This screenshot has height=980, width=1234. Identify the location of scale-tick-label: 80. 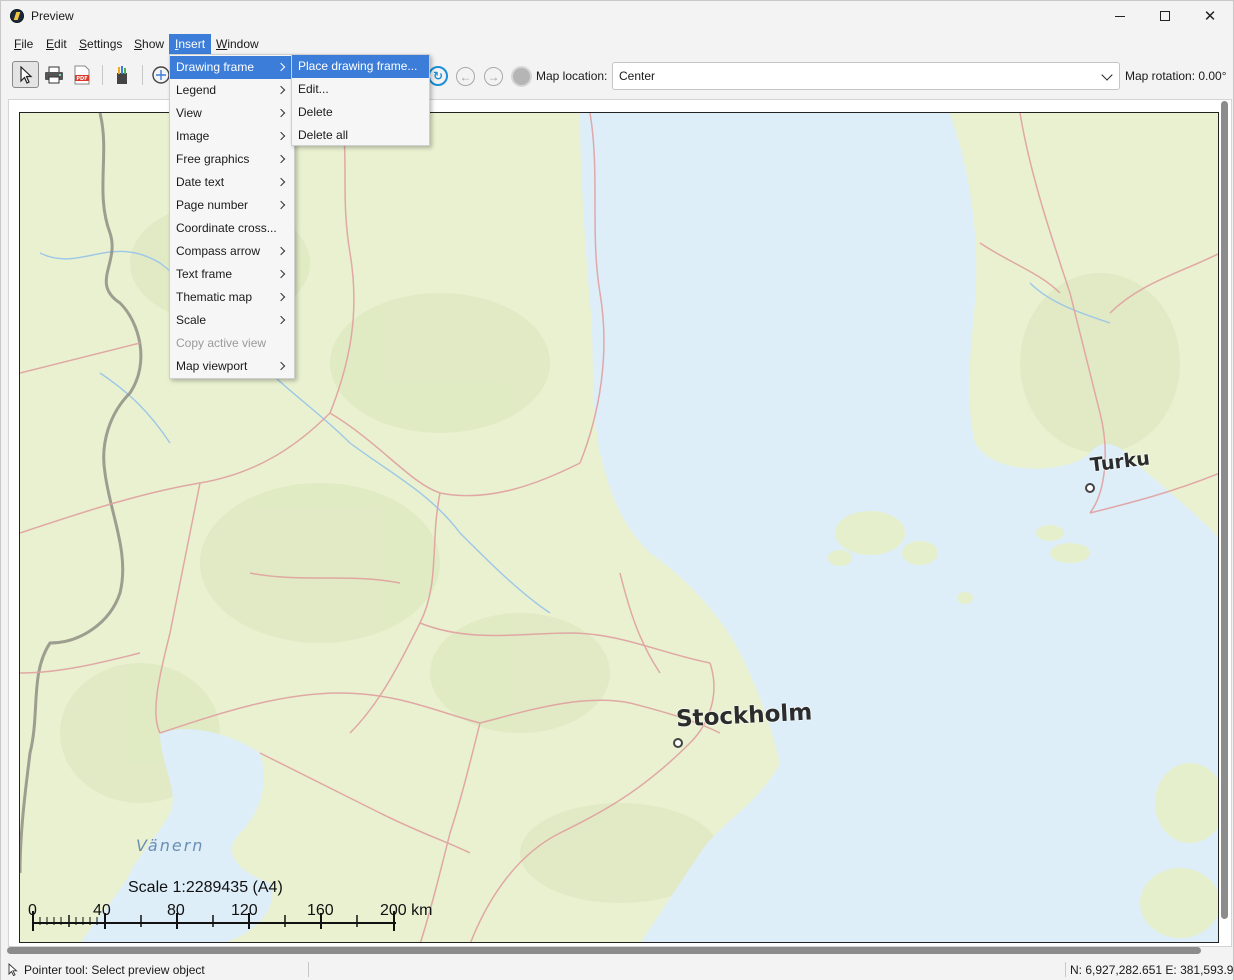
(176, 910).